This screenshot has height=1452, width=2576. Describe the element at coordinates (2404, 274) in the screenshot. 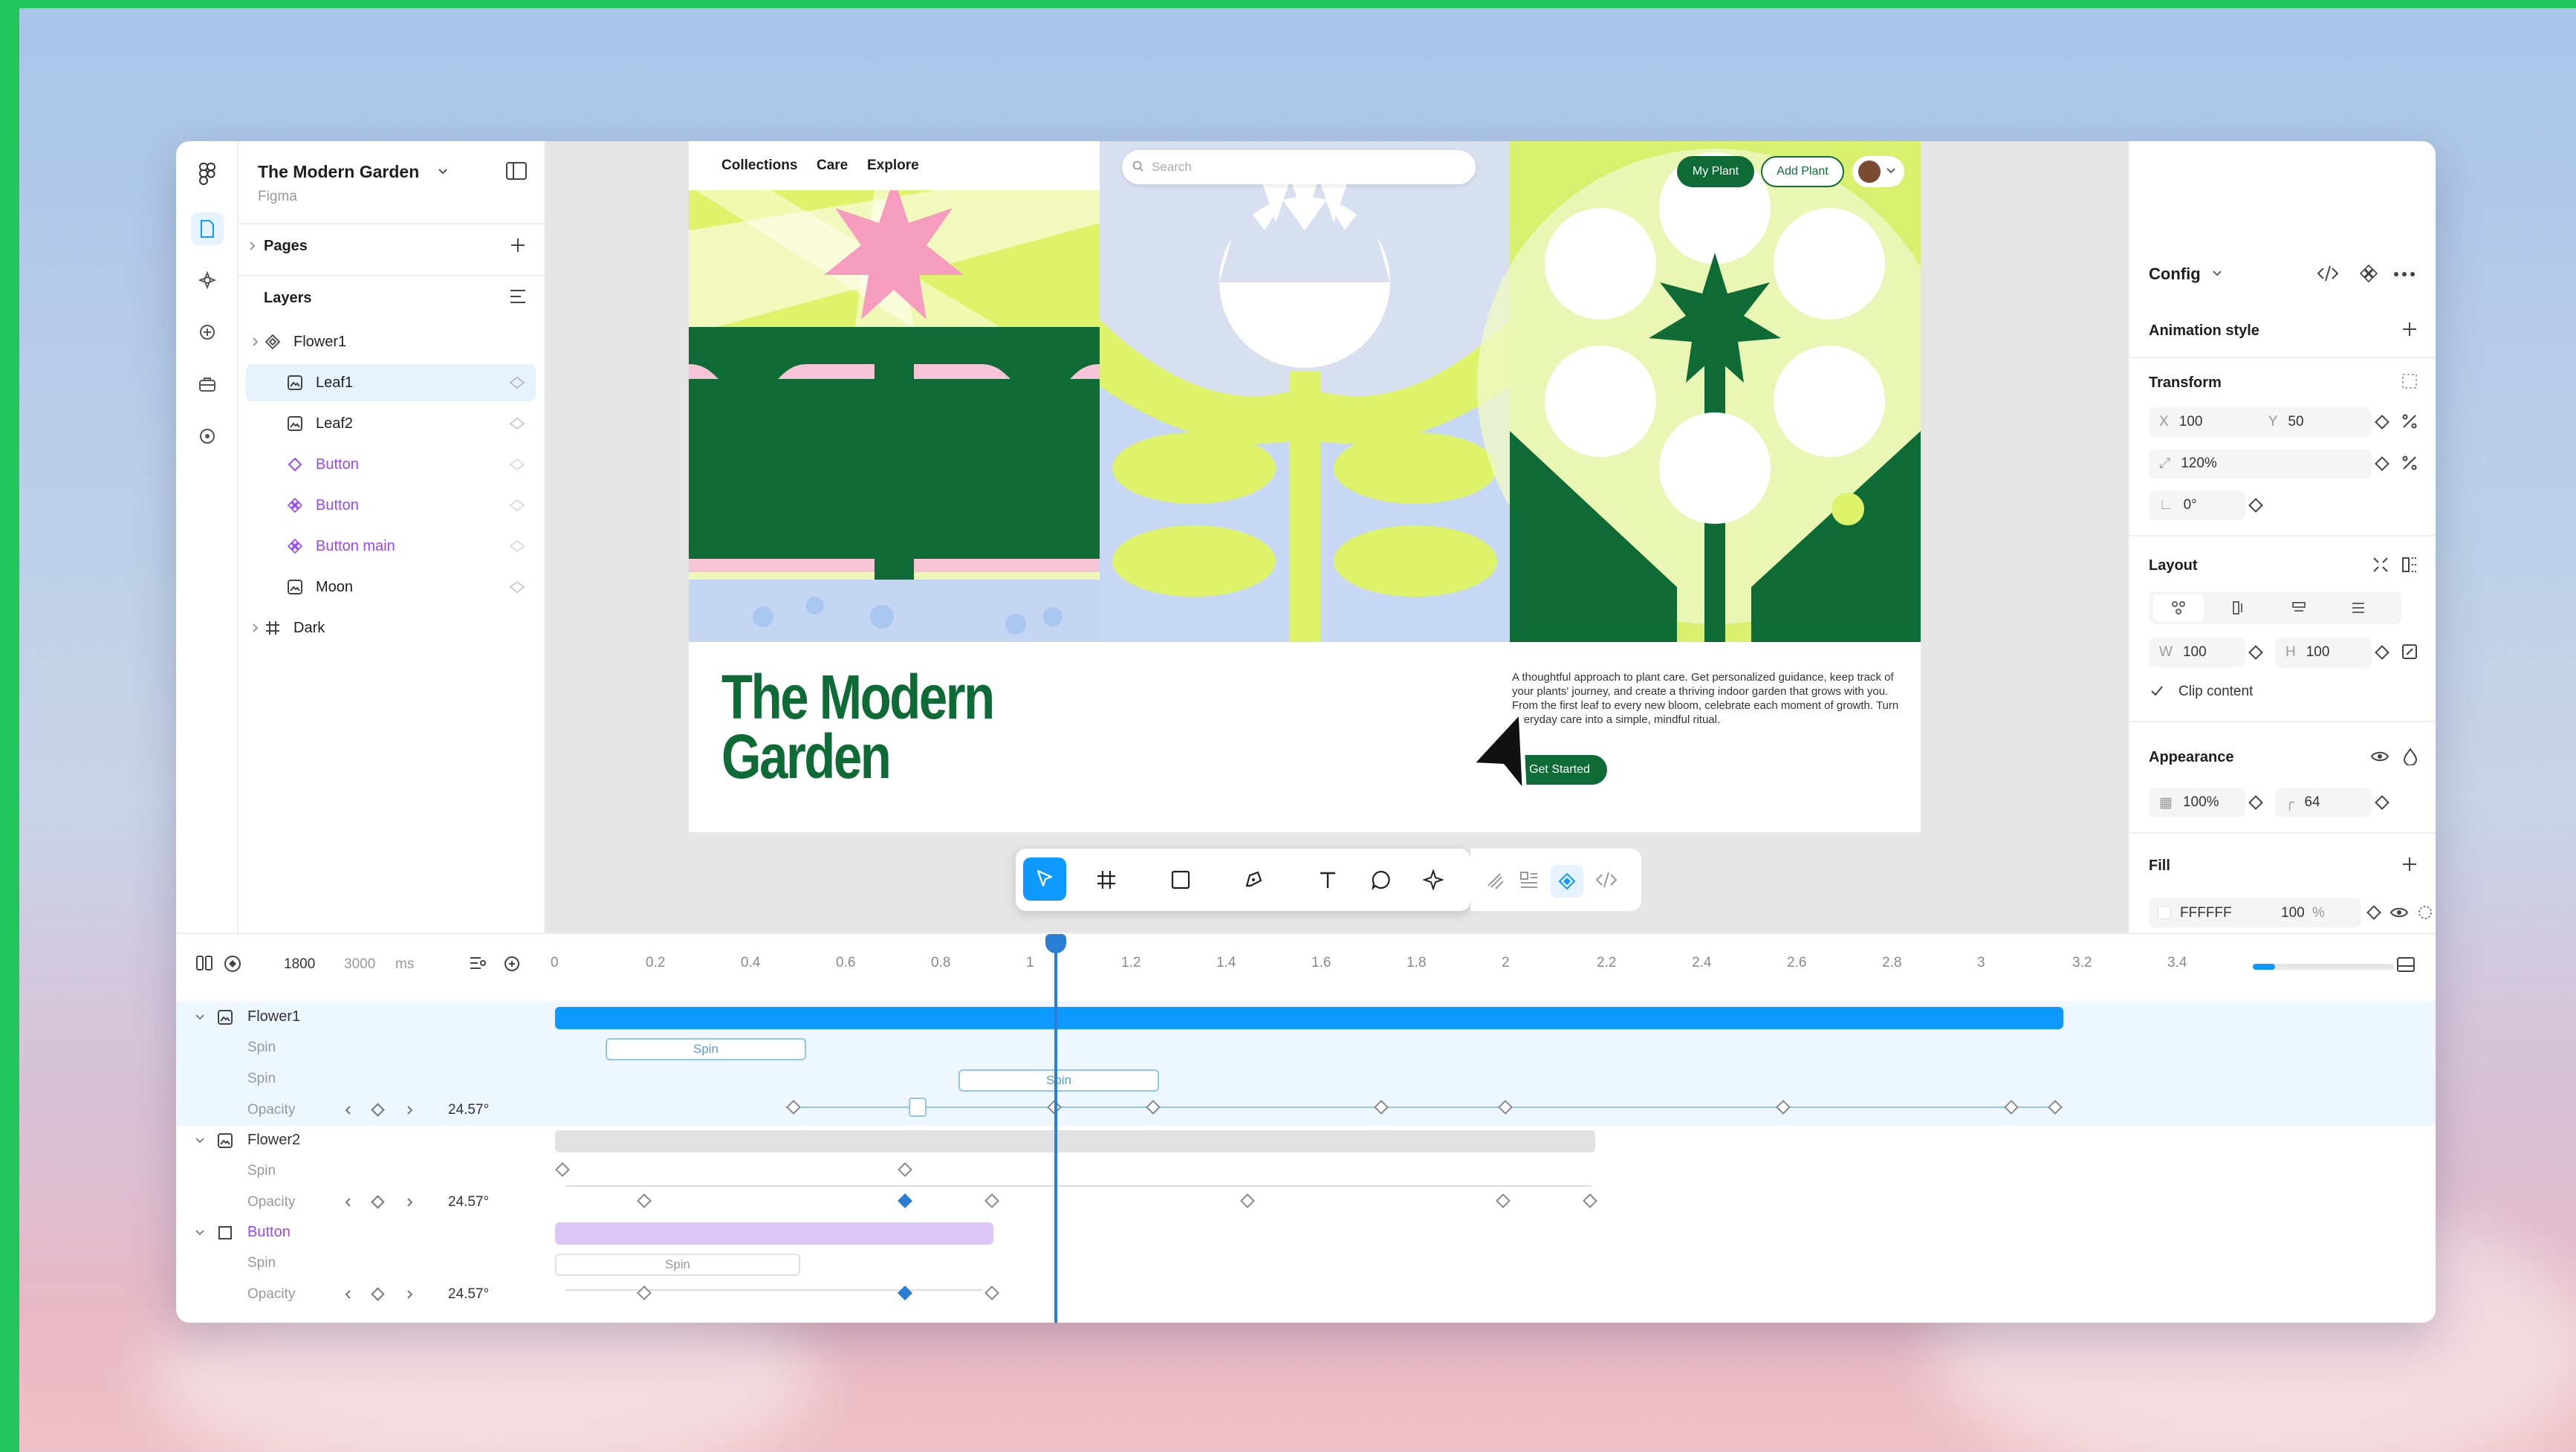

I see `more-icon` at that location.